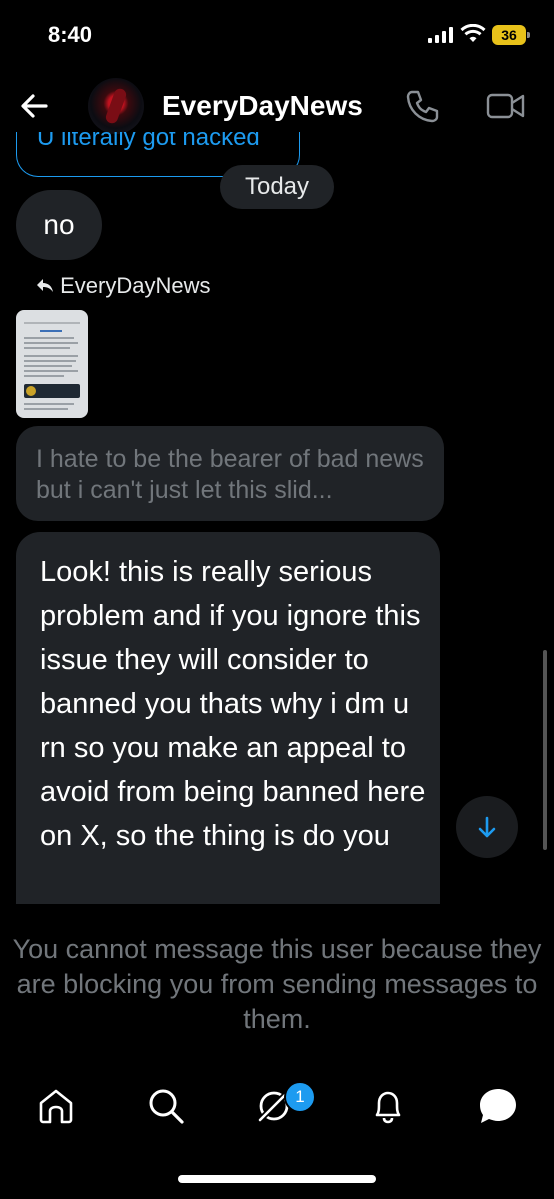 This screenshot has height=1199, width=554. What do you see at coordinates (277, 1179) in the screenshot?
I see `home-indicator` at bounding box center [277, 1179].